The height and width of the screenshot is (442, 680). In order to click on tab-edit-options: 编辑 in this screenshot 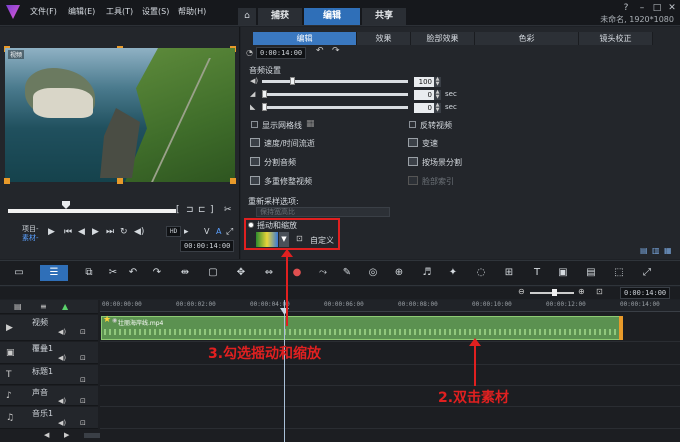, I will do `click(305, 38)`.